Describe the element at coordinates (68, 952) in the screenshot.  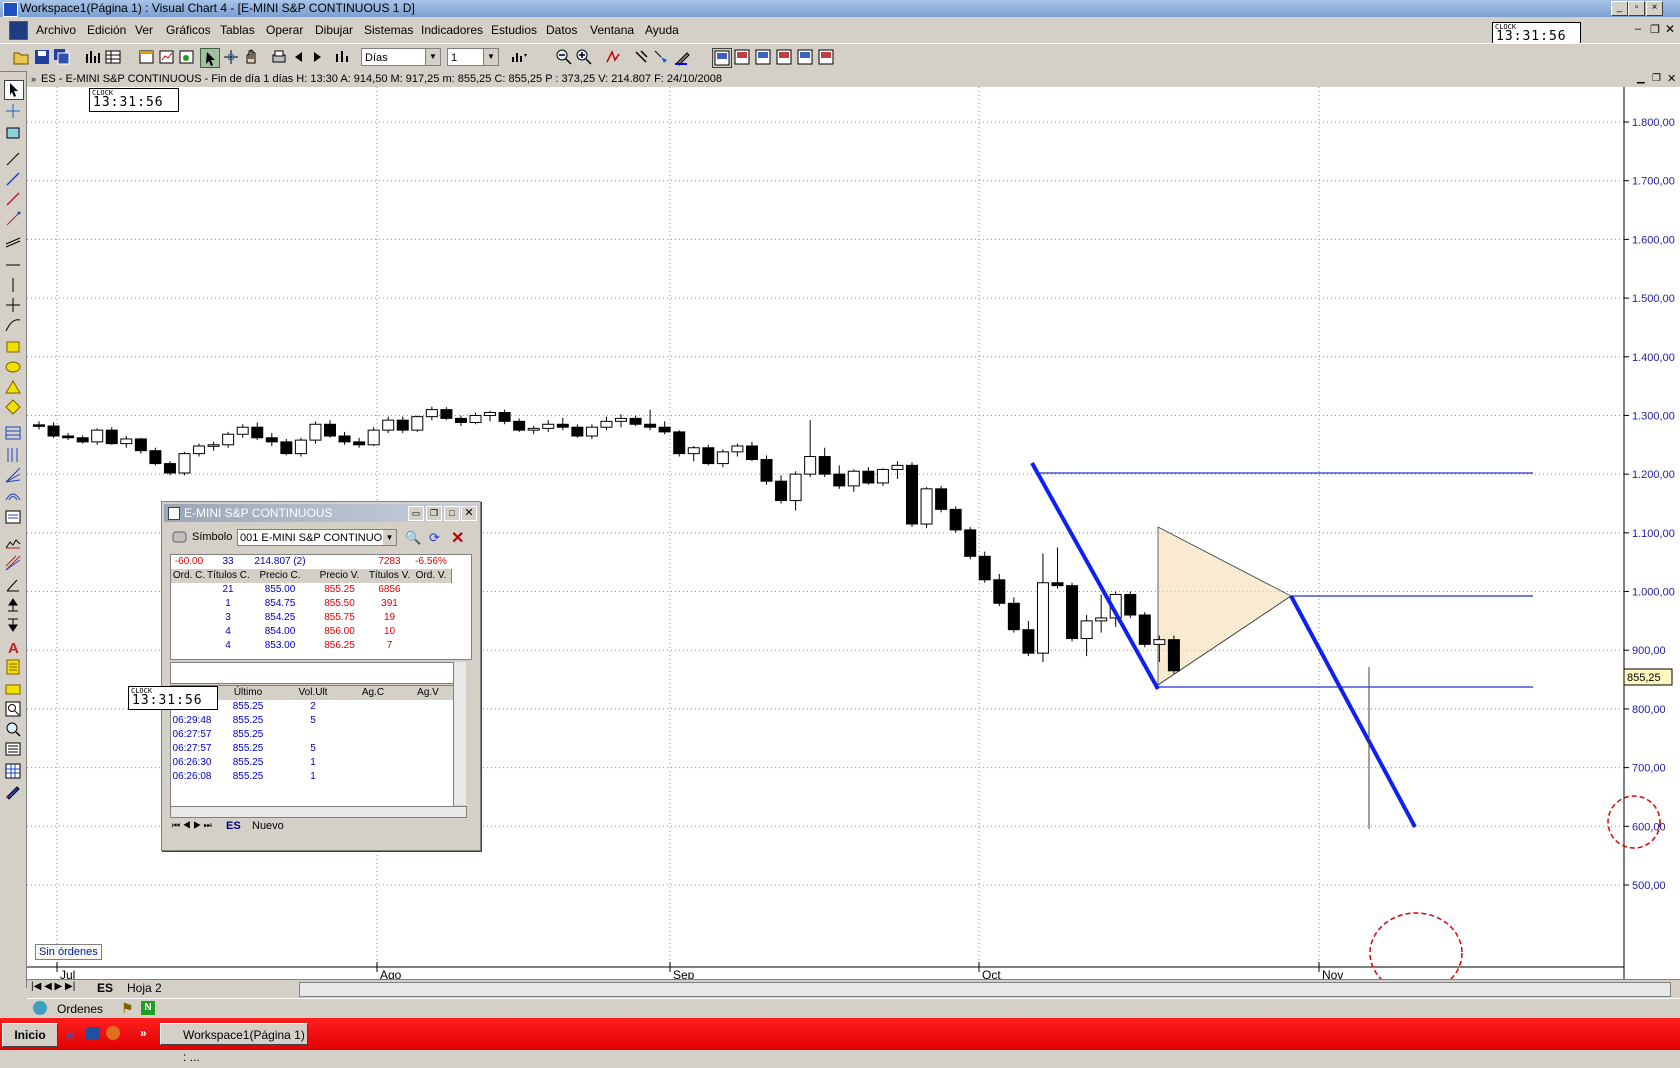
I see `no-orders-label: Sin órdenes` at that location.